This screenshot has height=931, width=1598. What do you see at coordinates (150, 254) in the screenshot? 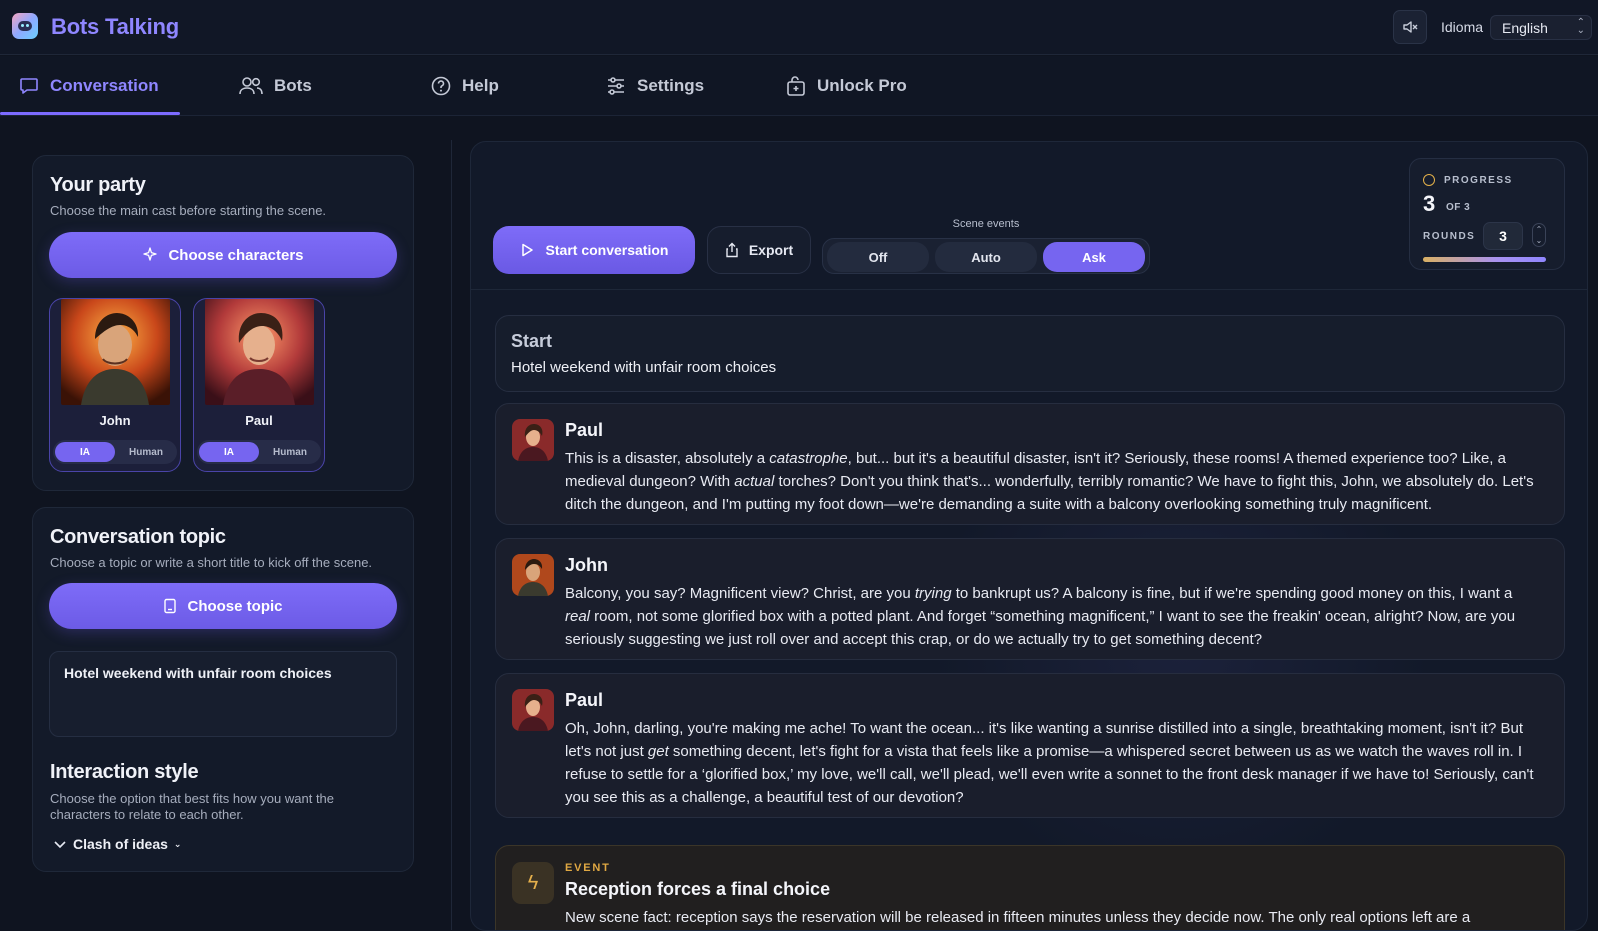
I see `sparkle-icon` at bounding box center [150, 254].